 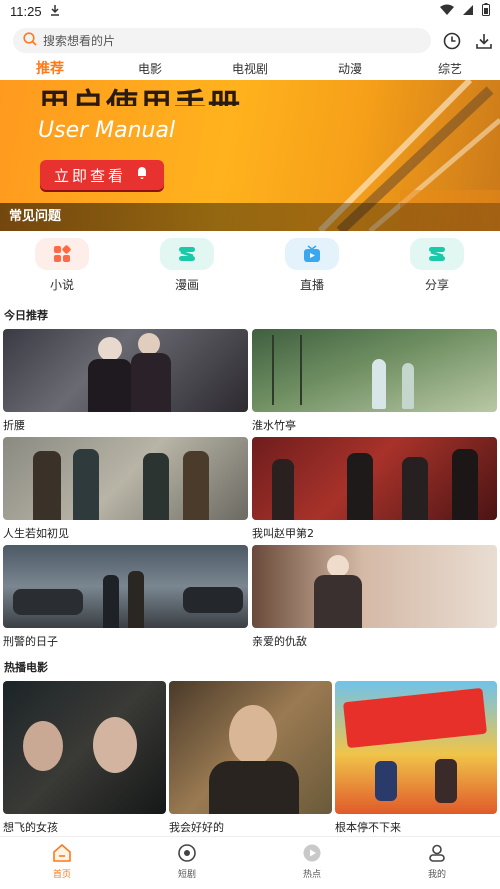 I want to click on movie-card: 我会好好的, so click(x=250, y=758).